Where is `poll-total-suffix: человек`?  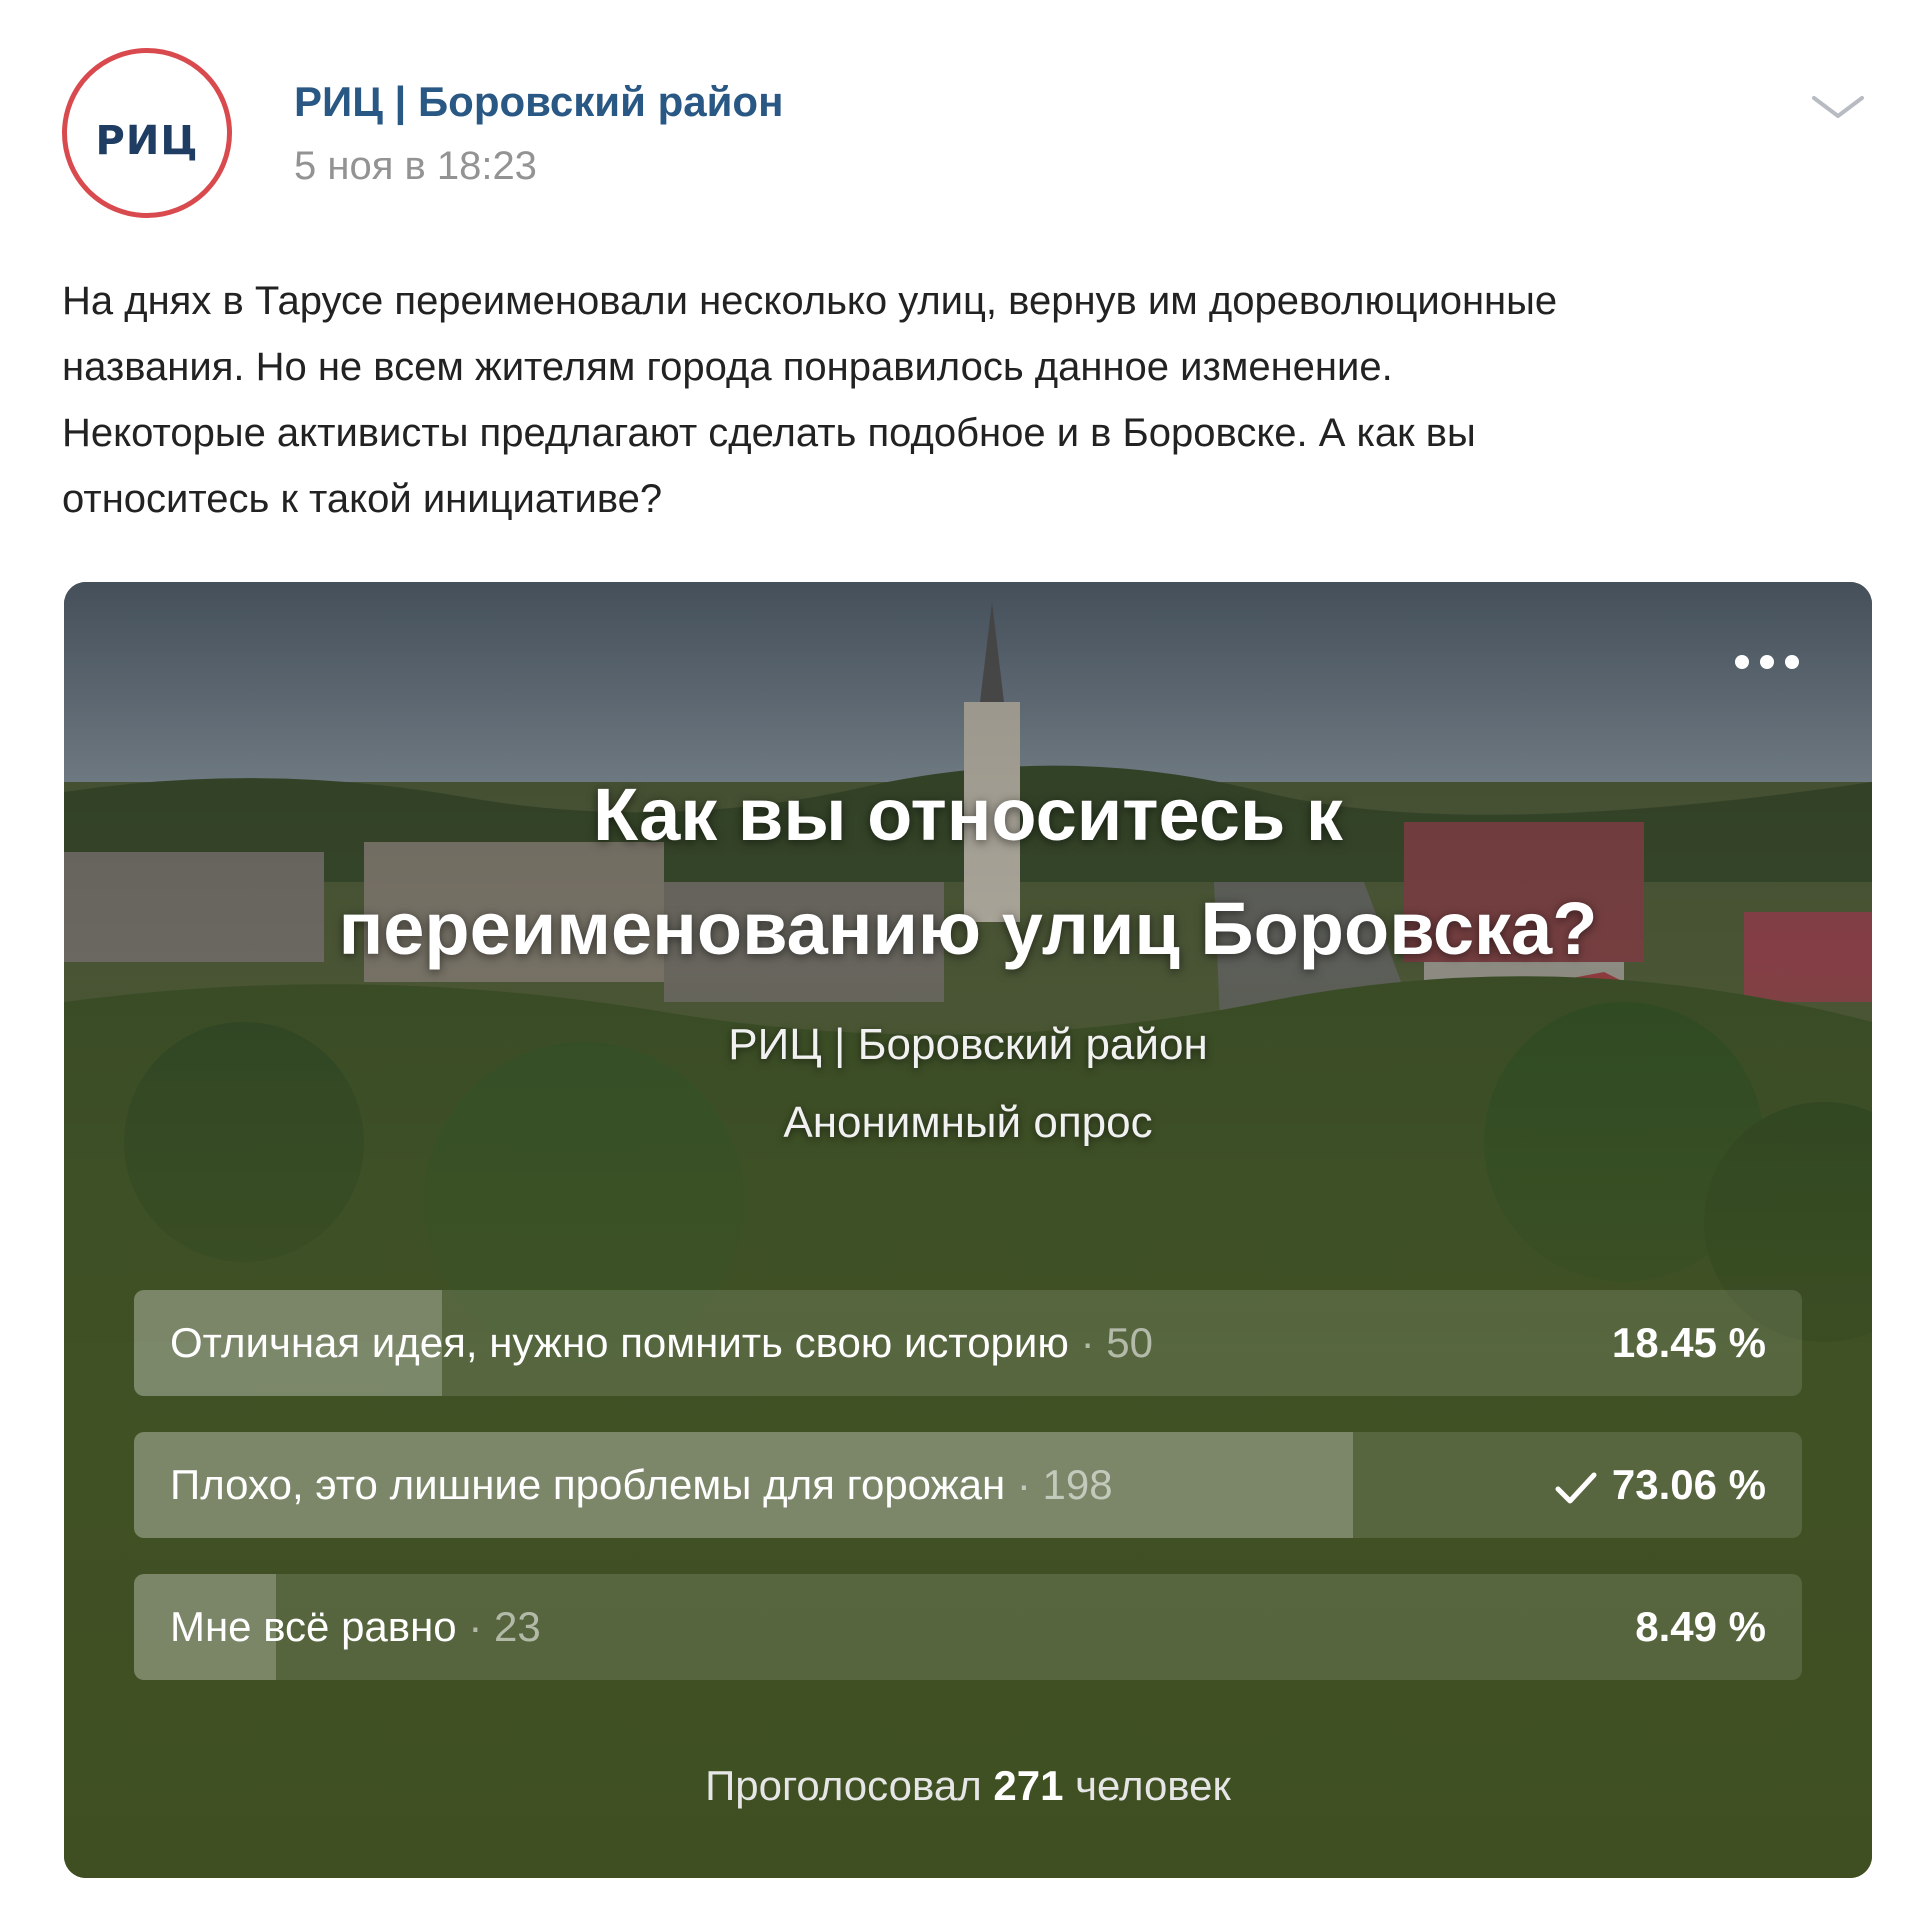
poll-total-suffix: человек is located at coordinates (1153, 1785).